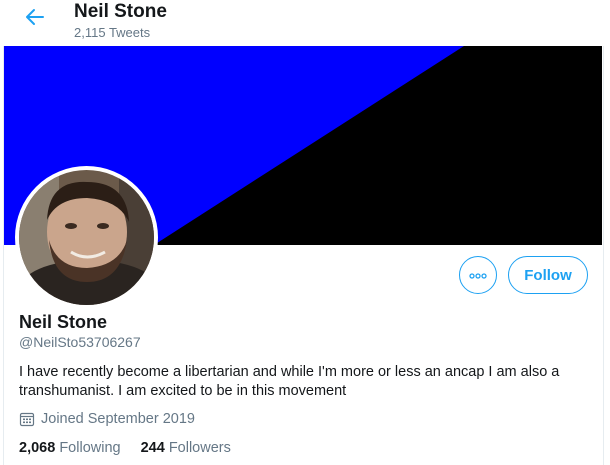 The width and height of the screenshot is (610, 465). Describe the element at coordinates (305, 23) in the screenshot. I see `top-bar: Neil Stone 2,115 Tweets` at that location.